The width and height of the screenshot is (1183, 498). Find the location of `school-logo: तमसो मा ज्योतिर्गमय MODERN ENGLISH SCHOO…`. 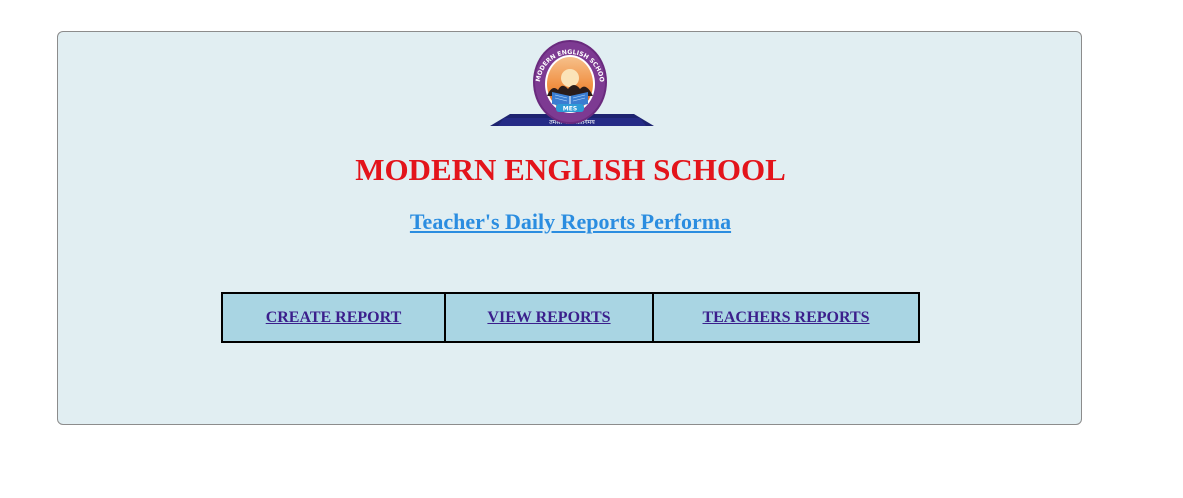

school-logo: तमसो मा ज्योतिर्गमय MODERN ENGLISH SCHOO… is located at coordinates (572, 83).